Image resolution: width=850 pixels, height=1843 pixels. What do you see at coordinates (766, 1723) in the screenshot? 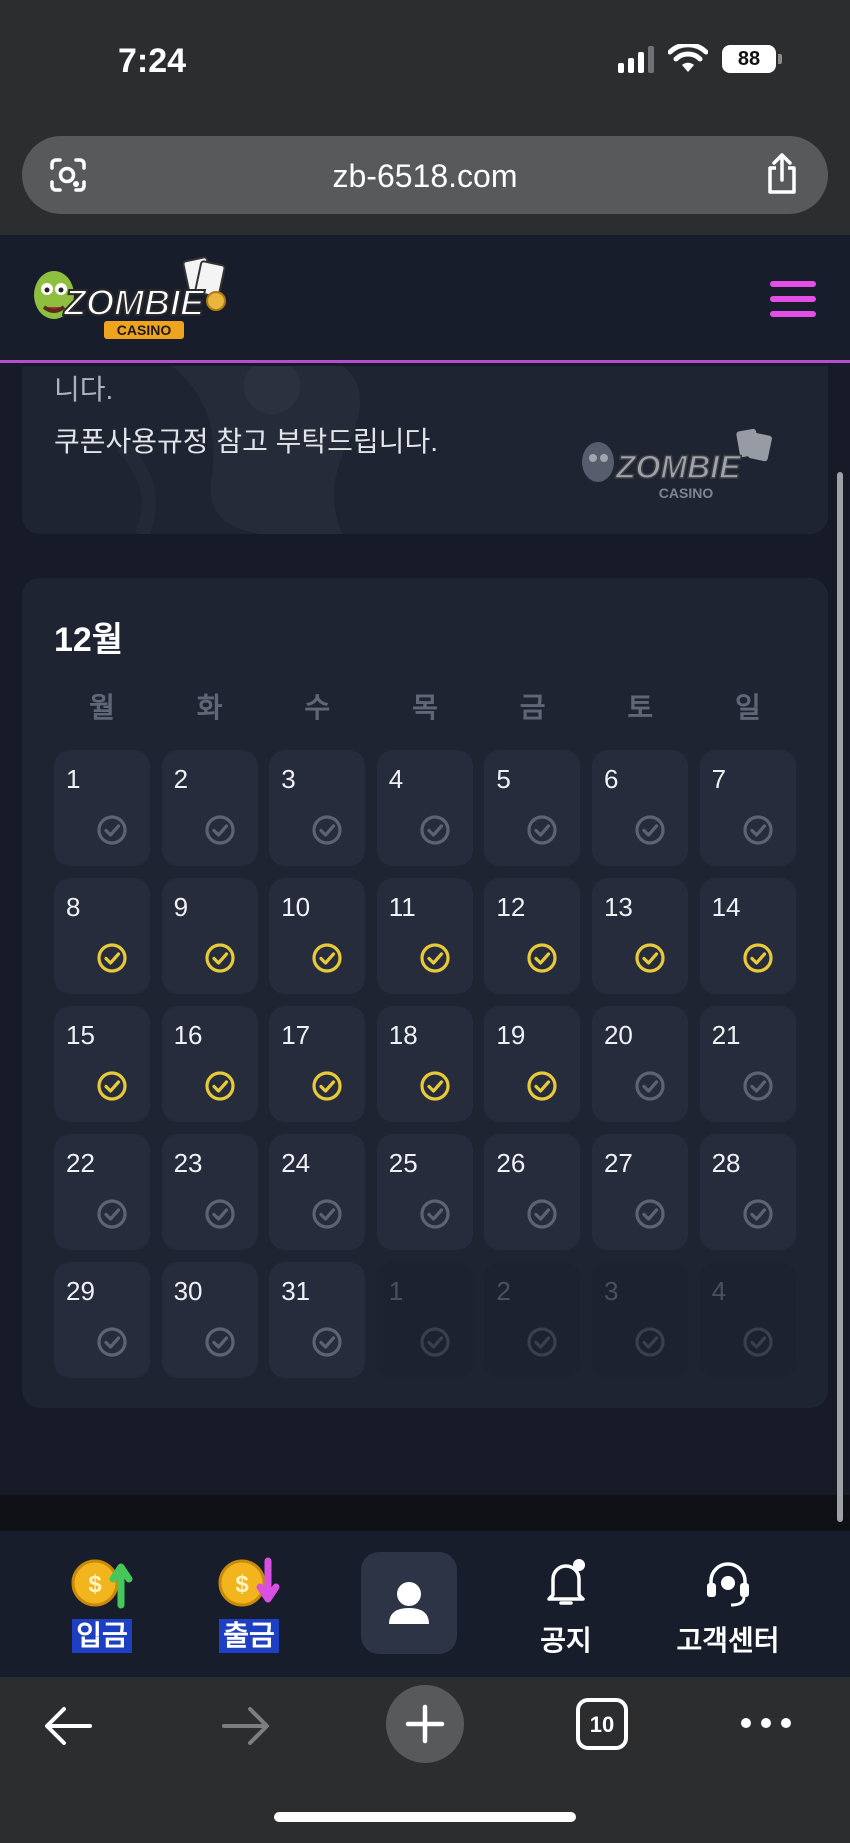
I see `more-options-icon` at bounding box center [766, 1723].